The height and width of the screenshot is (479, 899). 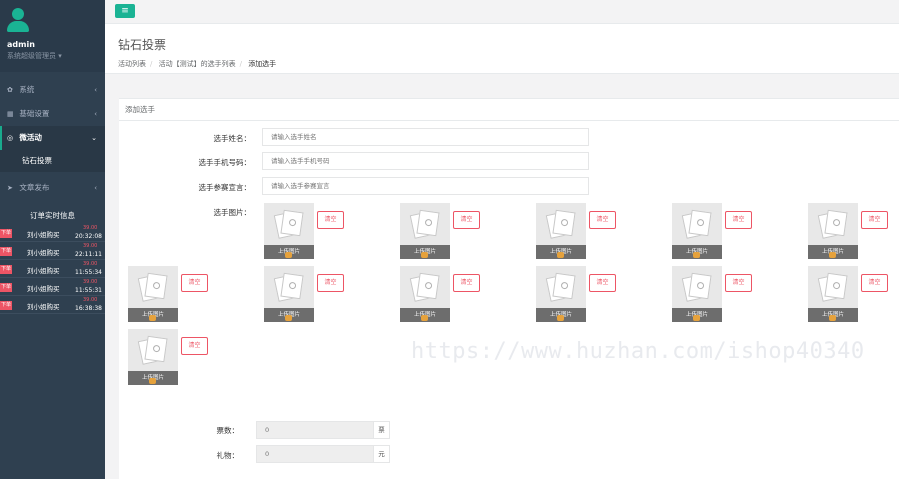 What do you see at coordinates (52, 90) in the screenshot?
I see `sidebar-item-system: ✿ 系统 ‹` at bounding box center [52, 90].